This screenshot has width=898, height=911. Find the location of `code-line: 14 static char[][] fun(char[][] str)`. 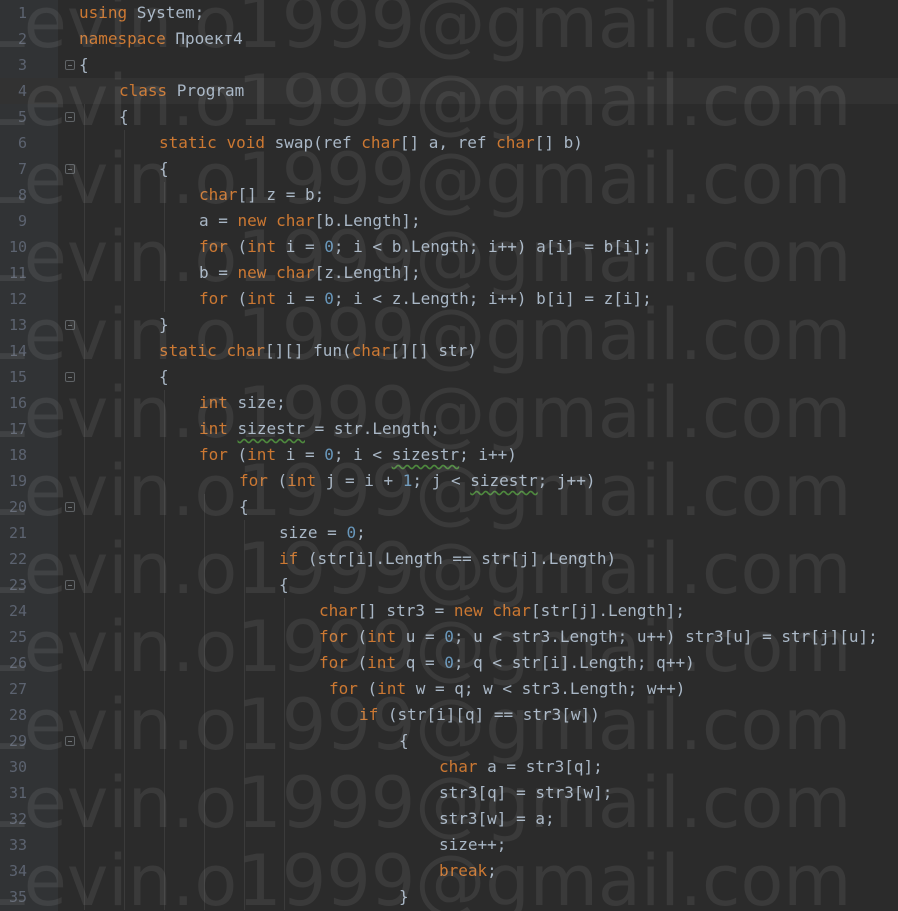

code-line: 14 static char[][] fun(char[][] str) is located at coordinates (449, 351).